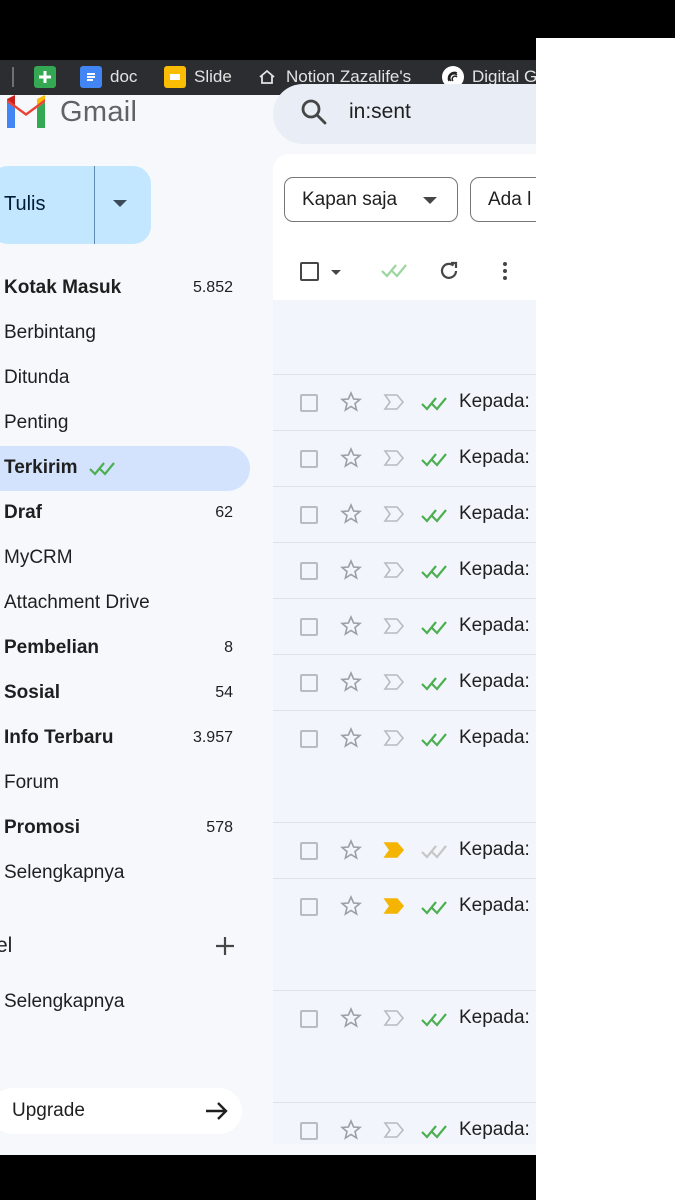 The image size is (675, 1200). Describe the element at coordinates (26, 111) in the screenshot. I see `gmail-m-icon` at that location.